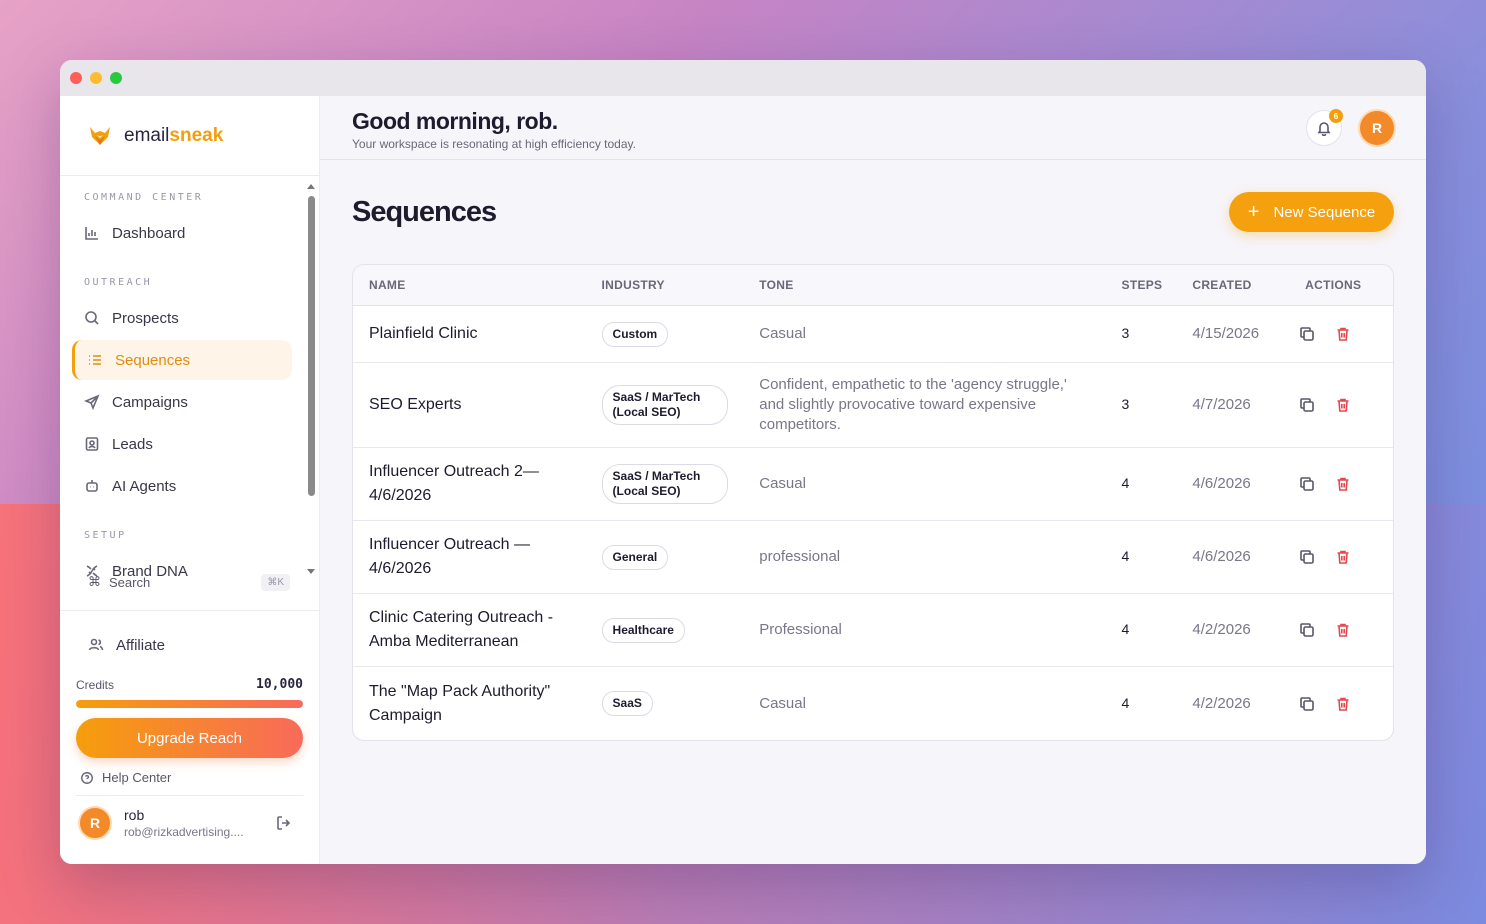 Image resolution: width=1486 pixels, height=924 pixels. What do you see at coordinates (92, 402) in the screenshot?
I see `send-icon` at bounding box center [92, 402].